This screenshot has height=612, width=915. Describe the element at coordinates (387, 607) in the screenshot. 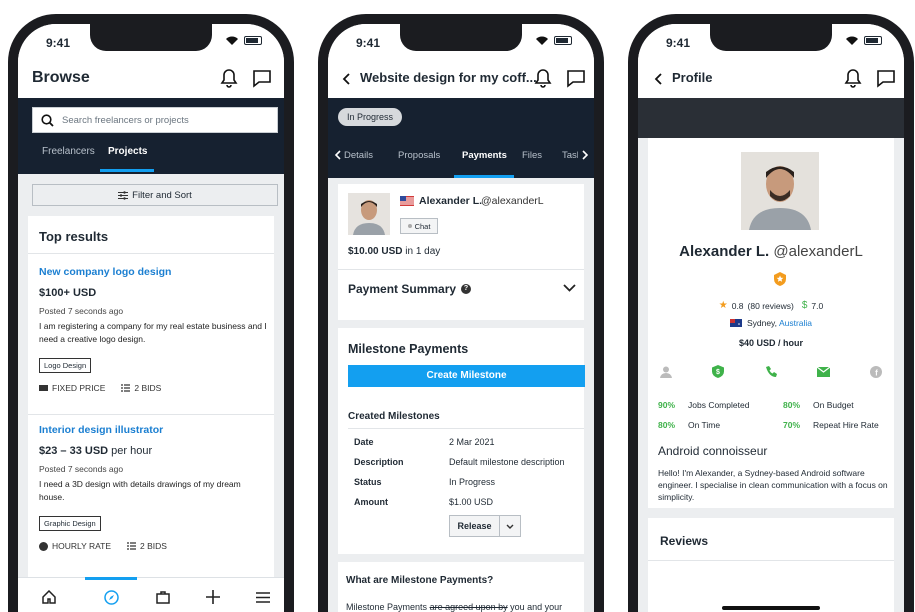

I see `faq-text-a: Milestone Payments` at that location.